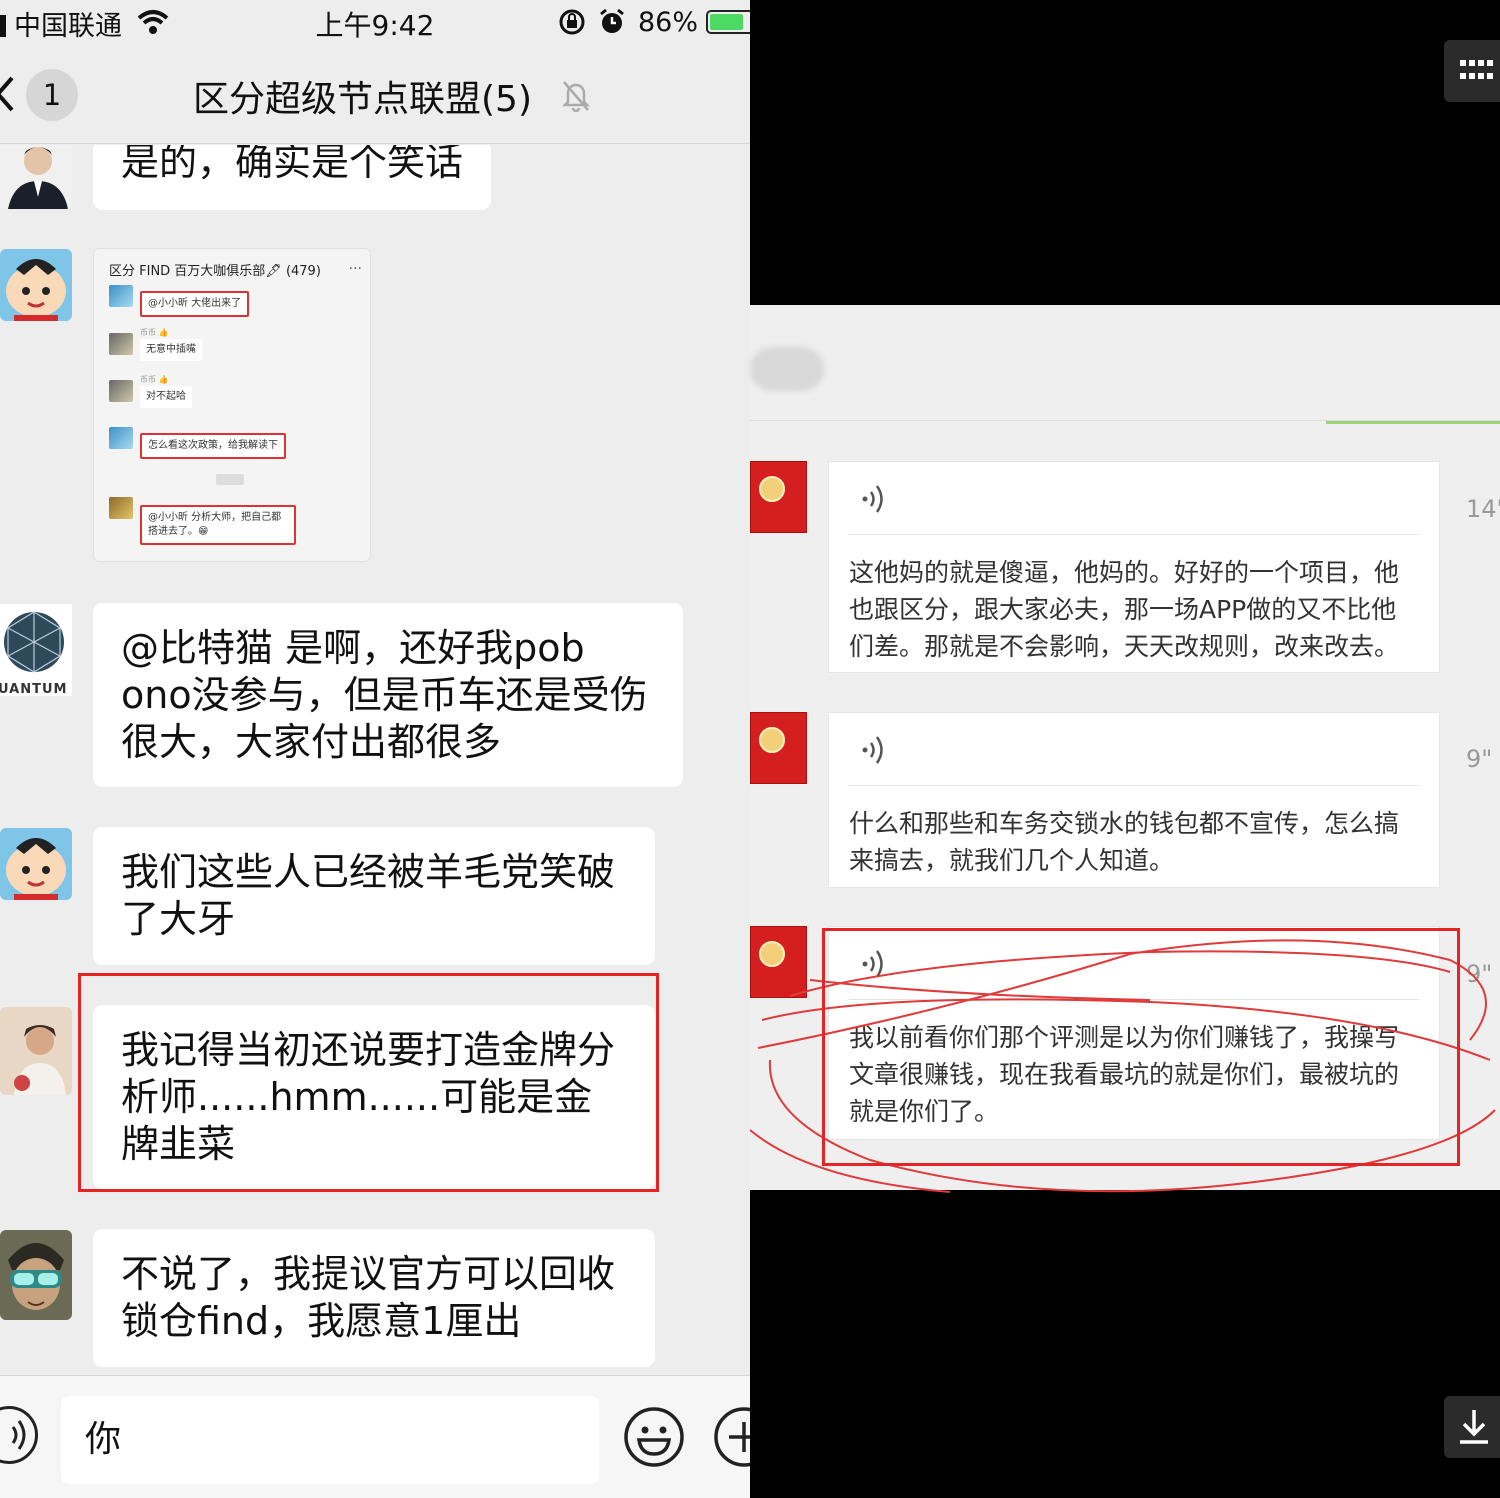  I want to click on back-chevron-icon, so click(8, 94).